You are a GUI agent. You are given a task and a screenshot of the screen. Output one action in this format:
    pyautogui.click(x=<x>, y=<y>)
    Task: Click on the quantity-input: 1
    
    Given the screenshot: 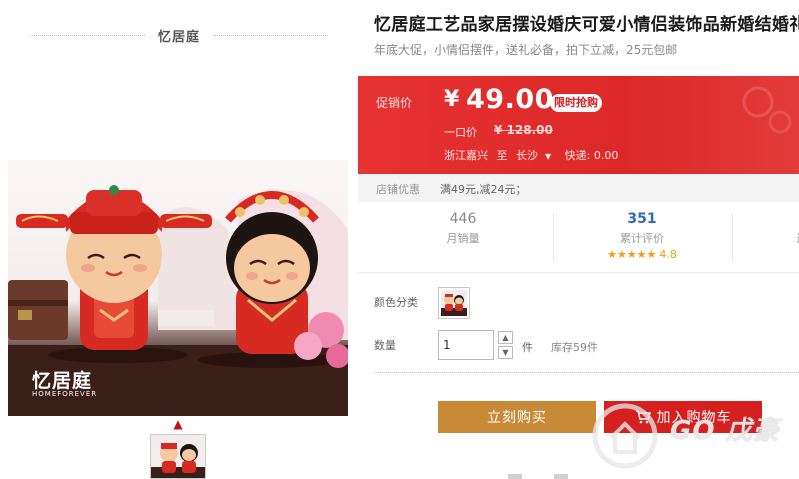 What is the action you would take?
    pyautogui.click(x=466, y=345)
    